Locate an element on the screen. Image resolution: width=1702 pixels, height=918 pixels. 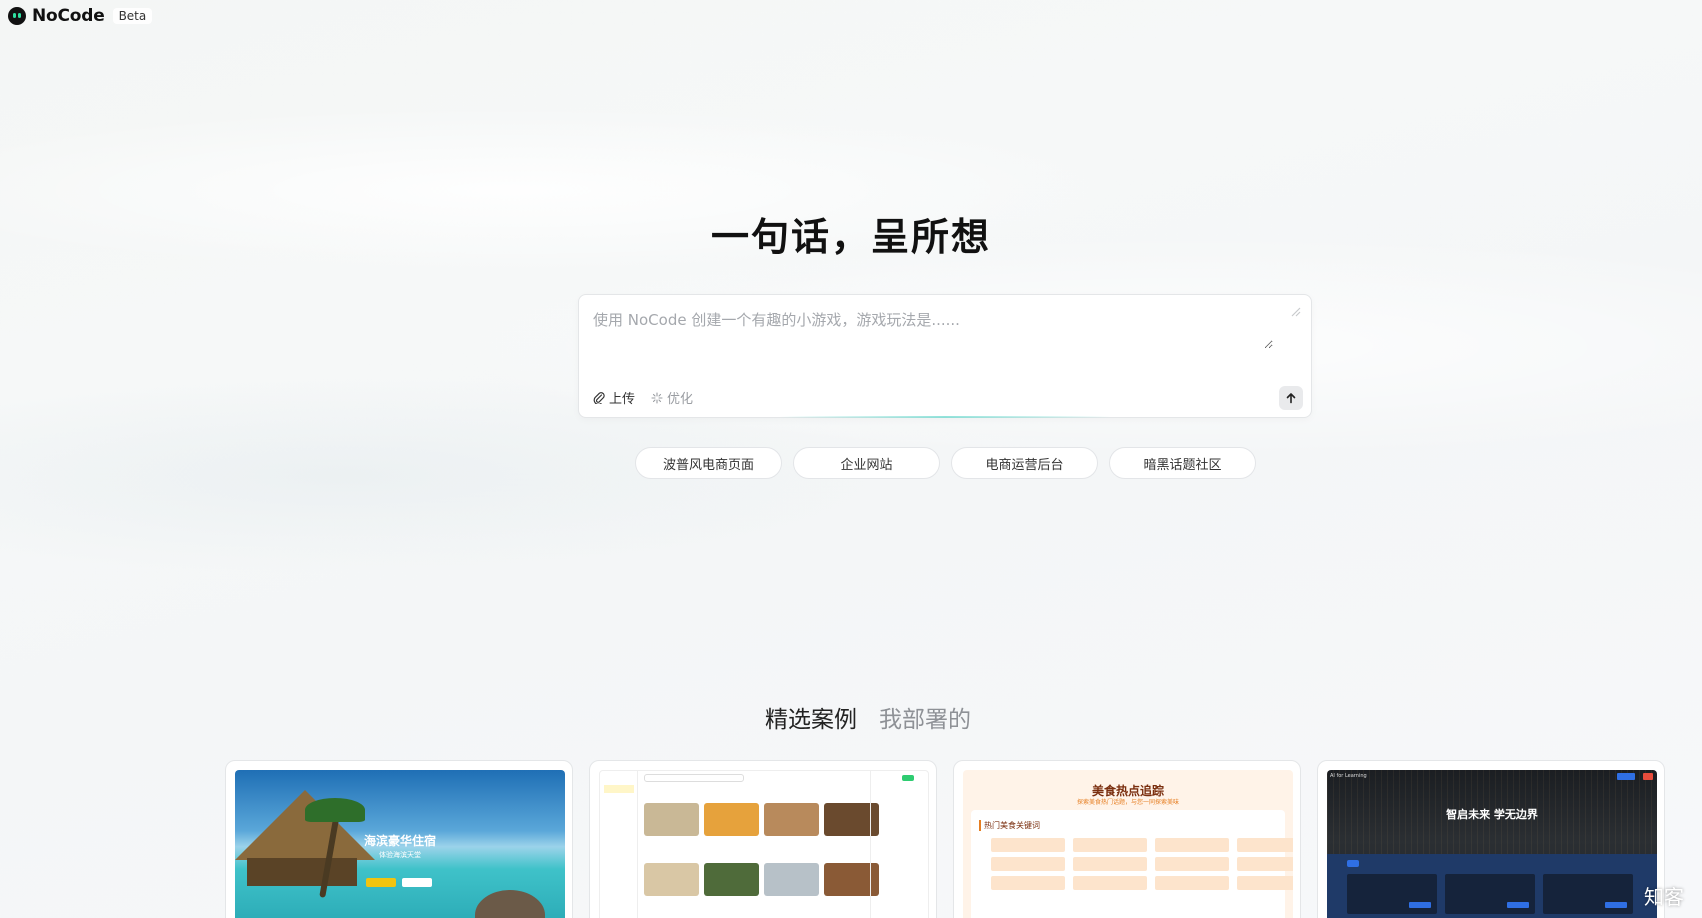
suggestion-chip: 波普风电商页面 is located at coordinates (708, 463).